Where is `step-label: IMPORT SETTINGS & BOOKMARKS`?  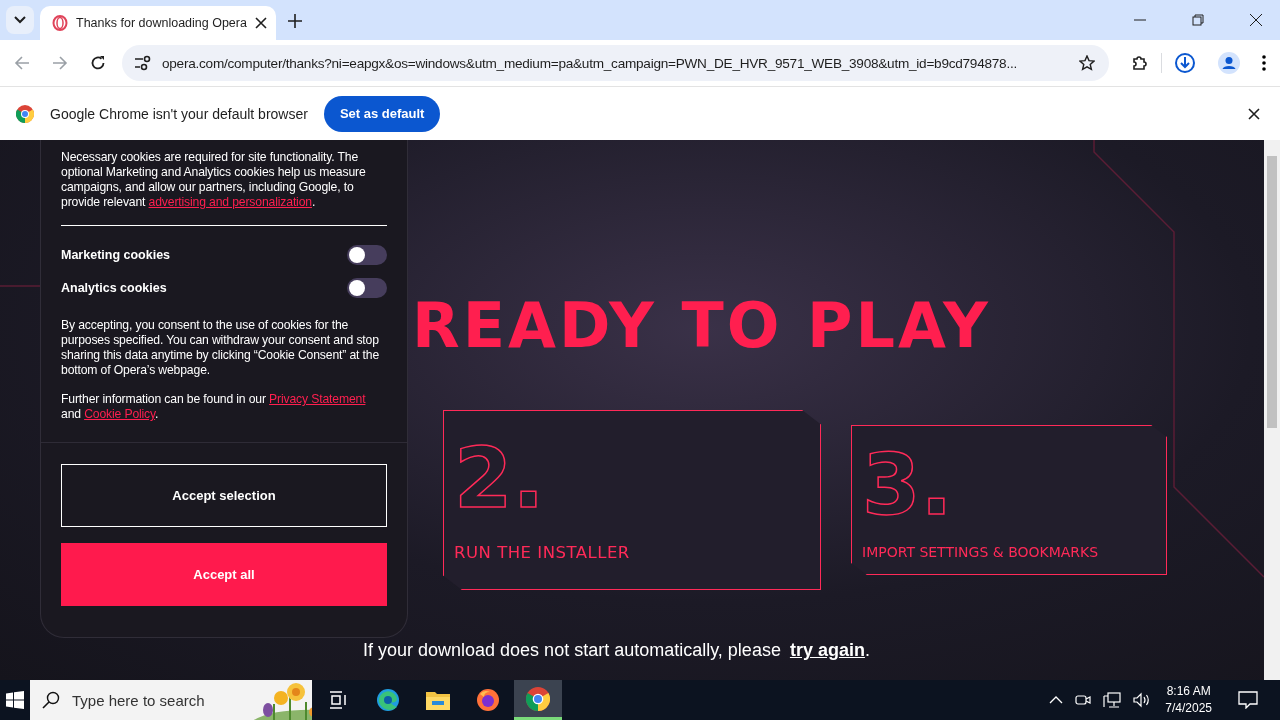 step-label: IMPORT SETTINGS & BOOKMARKS is located at coordinates (981, 552).